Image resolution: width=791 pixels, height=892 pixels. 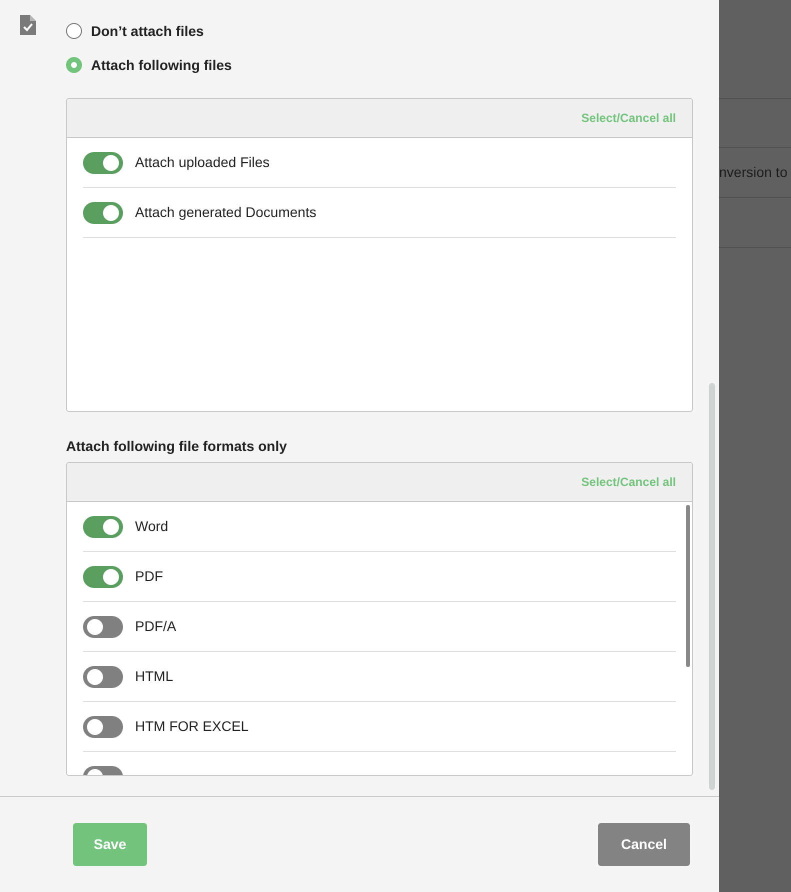 What do you see at coordinates (151, 526) in the screenshot?
I see `toggle-label: Word` at bounding box center [151, 526].